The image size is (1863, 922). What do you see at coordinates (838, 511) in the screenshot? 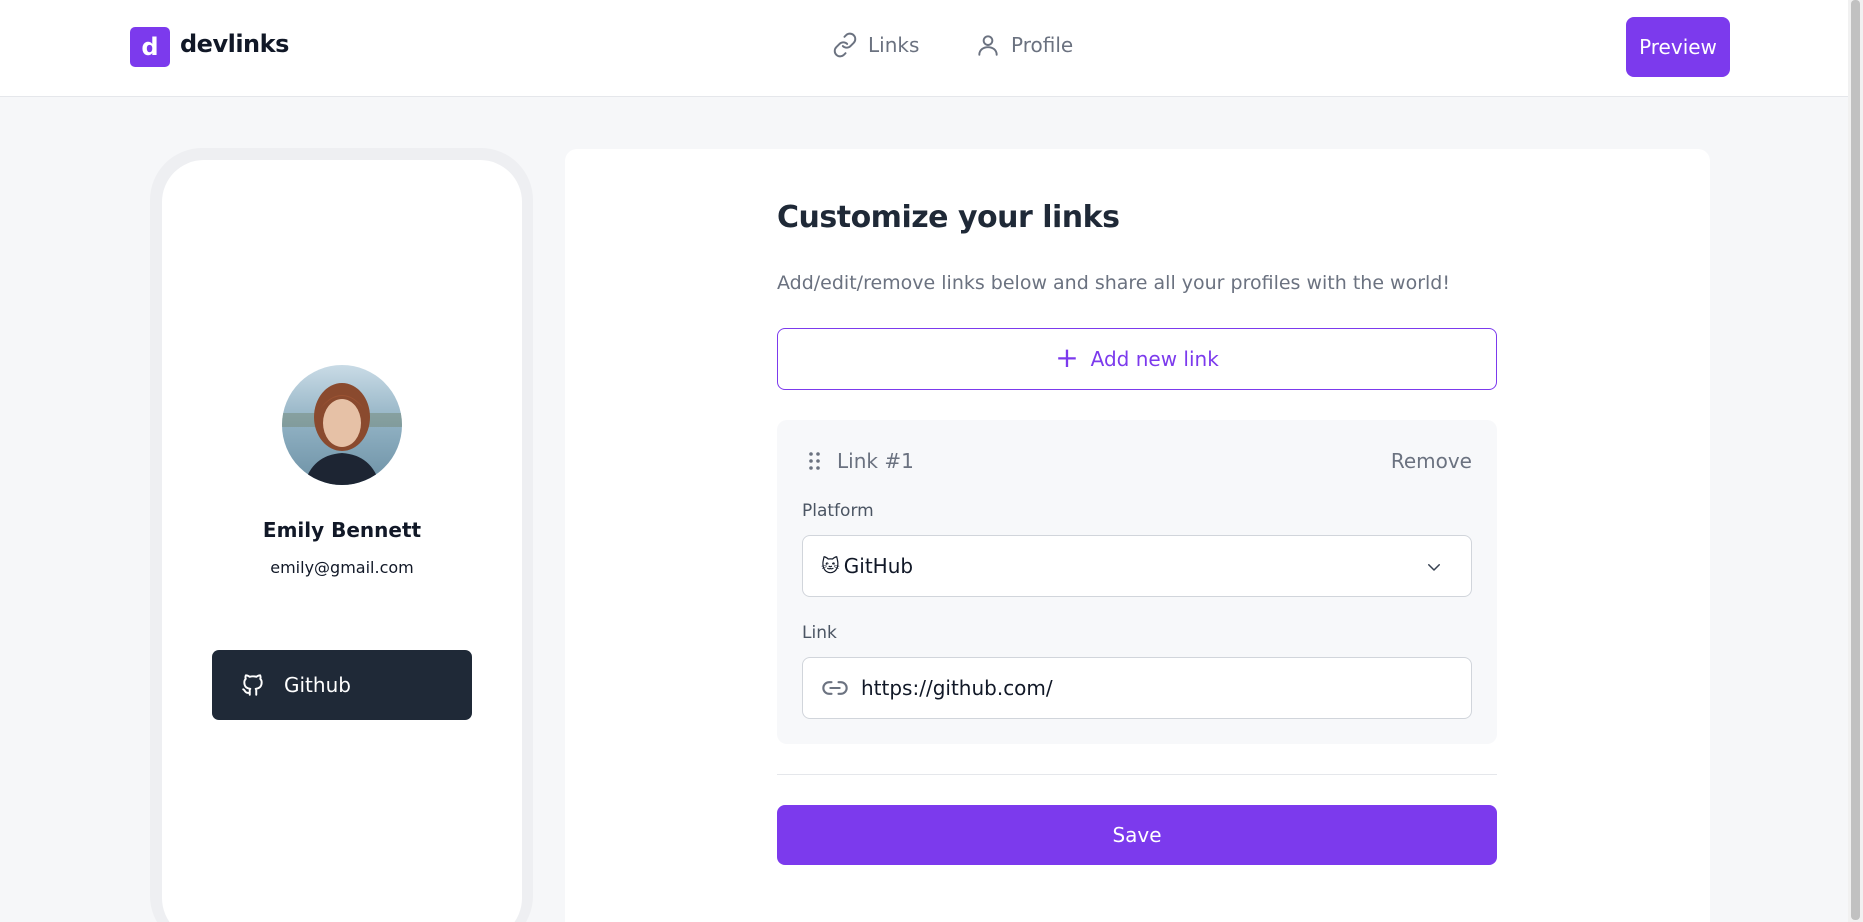
I see `platform-label: Platform` at bounding box center [838, 511].